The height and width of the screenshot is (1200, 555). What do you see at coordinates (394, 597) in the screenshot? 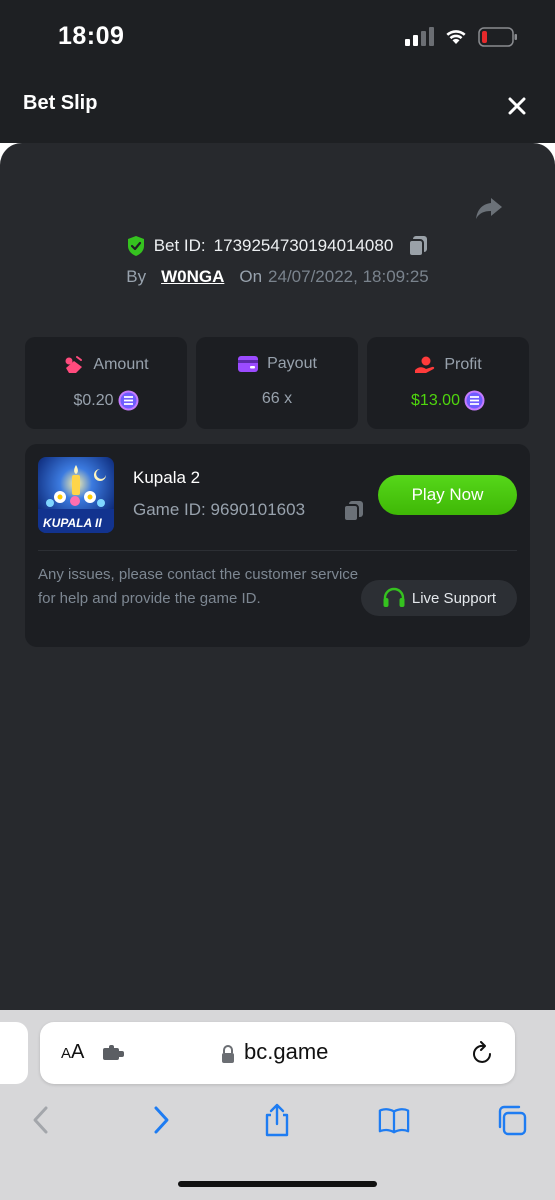
I see `headset-icon` at bounding box center [394, 597].